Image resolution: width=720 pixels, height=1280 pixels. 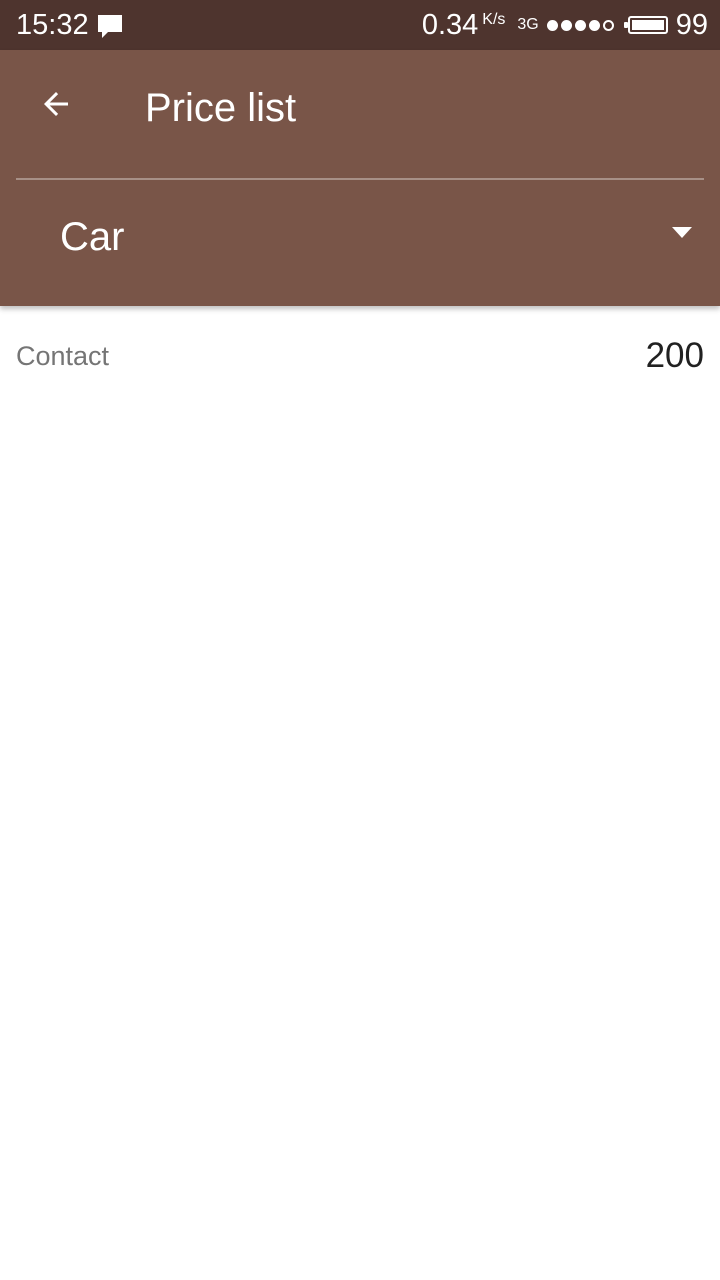 I want to click on divider, so click(x=360, y=179).